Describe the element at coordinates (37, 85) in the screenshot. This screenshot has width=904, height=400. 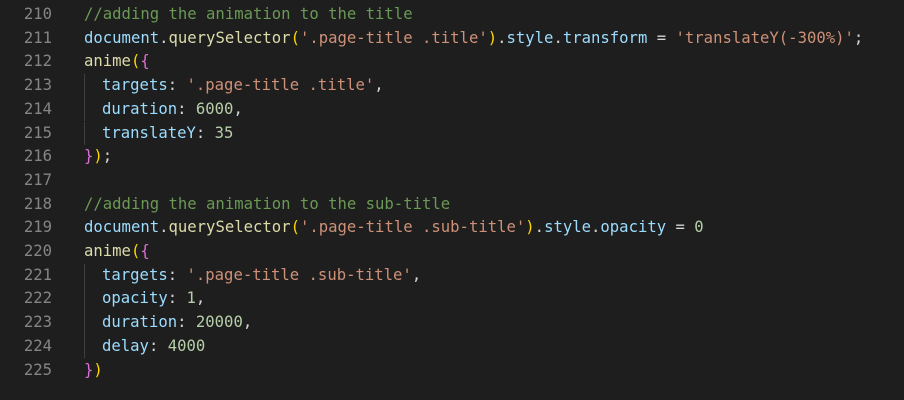
I see `line-number: 213` at that location.